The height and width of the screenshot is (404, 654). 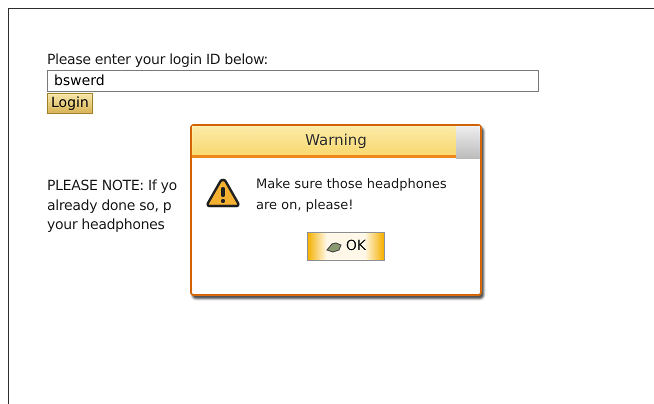 I want to click on login-button: Login, so click(x=70, y=103).